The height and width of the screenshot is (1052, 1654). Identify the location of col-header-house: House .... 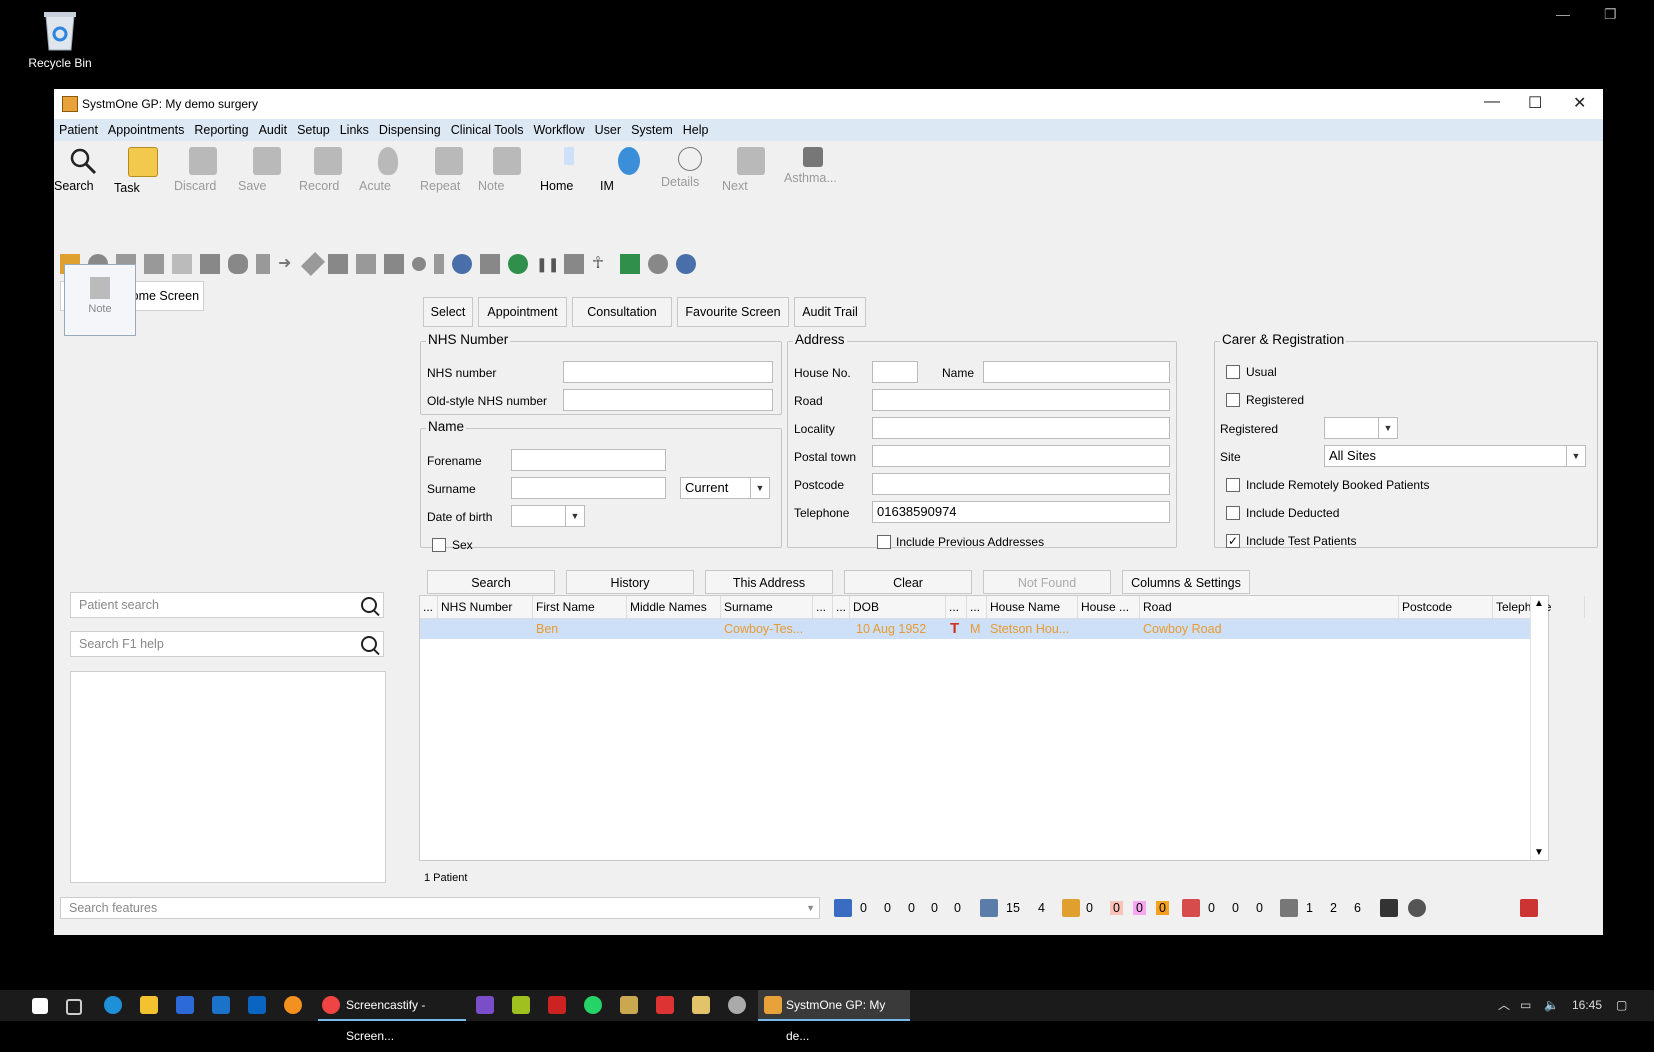
(1109, 607).